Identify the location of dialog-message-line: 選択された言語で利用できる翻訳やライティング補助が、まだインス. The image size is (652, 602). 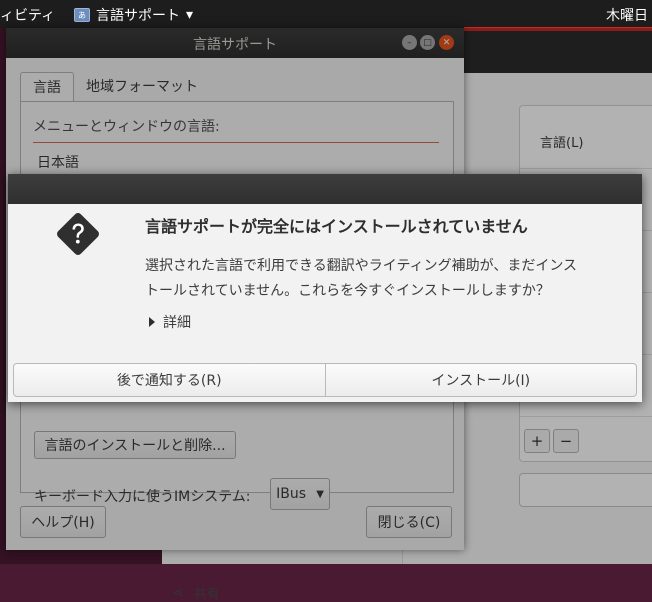
(361, 266).